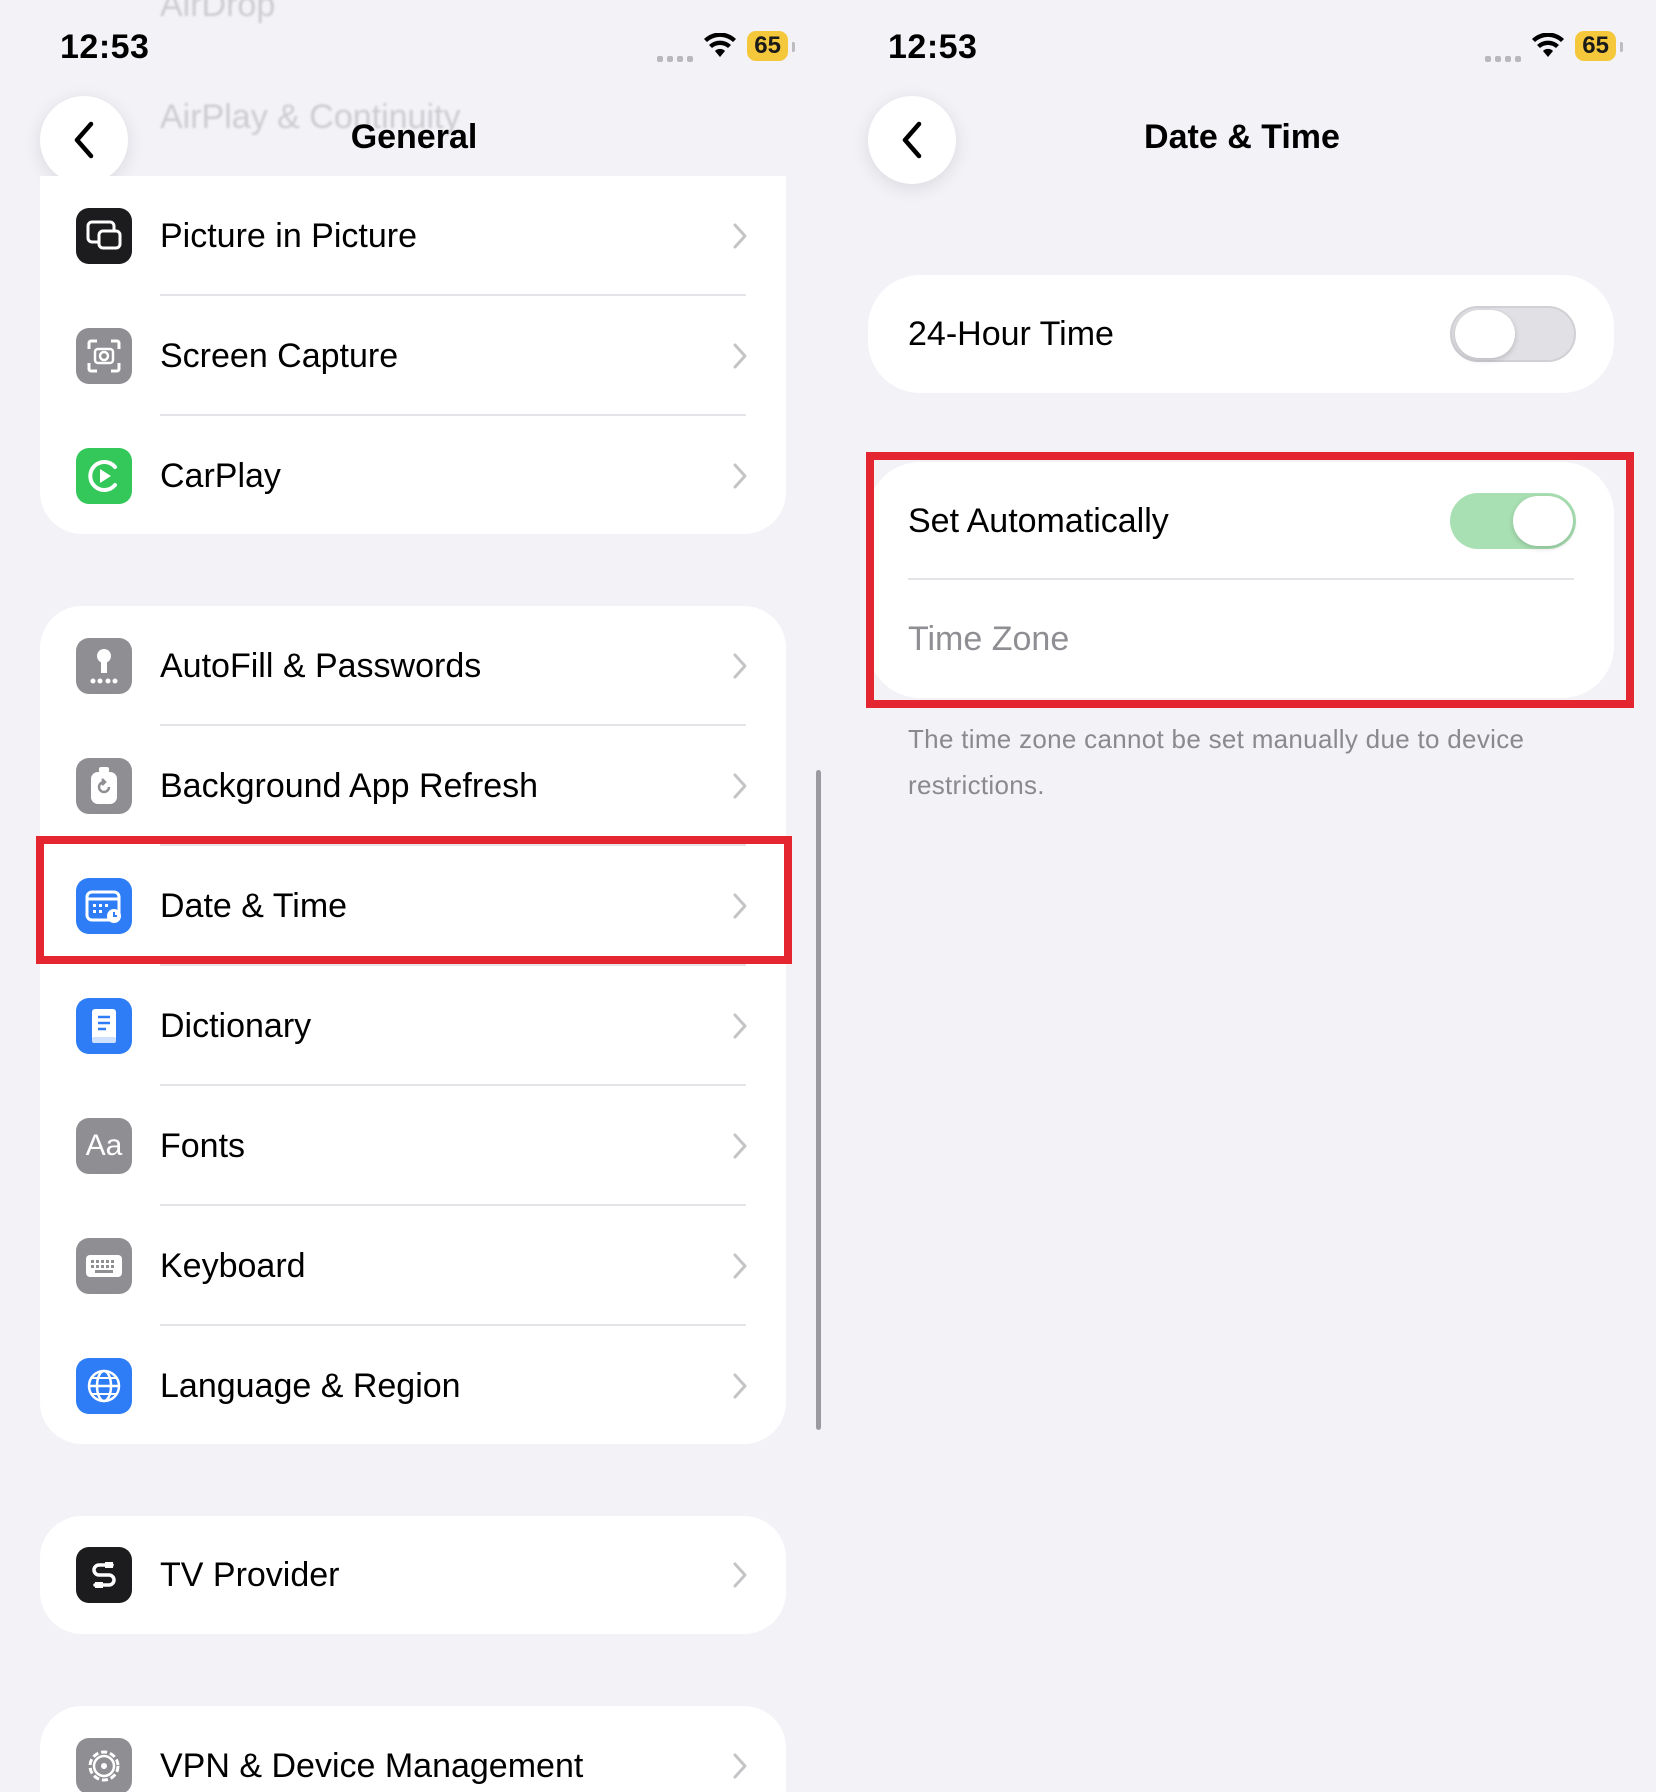  Describe the element at coordinates (220, 475) in the screenshot. I see `row-label: CarPlay` at that location.